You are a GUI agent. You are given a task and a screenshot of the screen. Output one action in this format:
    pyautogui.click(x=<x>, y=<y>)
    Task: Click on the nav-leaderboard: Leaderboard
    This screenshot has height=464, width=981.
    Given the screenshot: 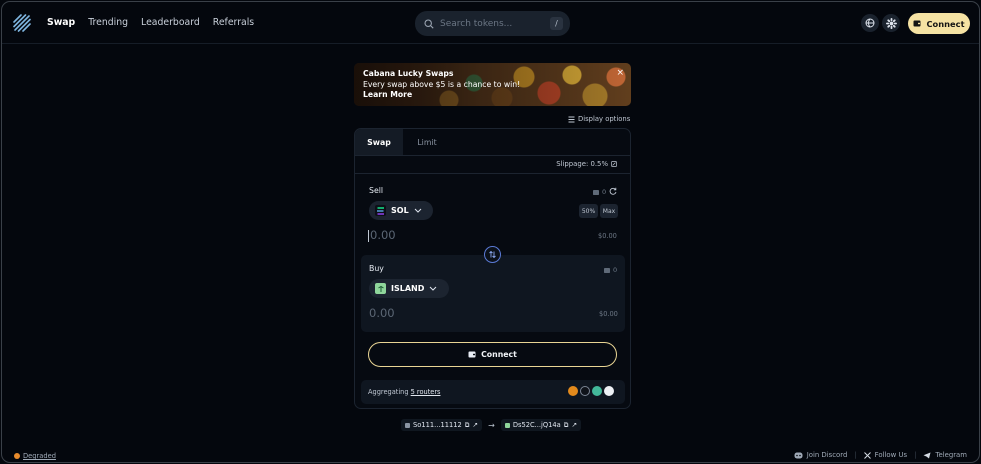 What is the action you would take?
    pyautogui.click(x=170, y=22)
    